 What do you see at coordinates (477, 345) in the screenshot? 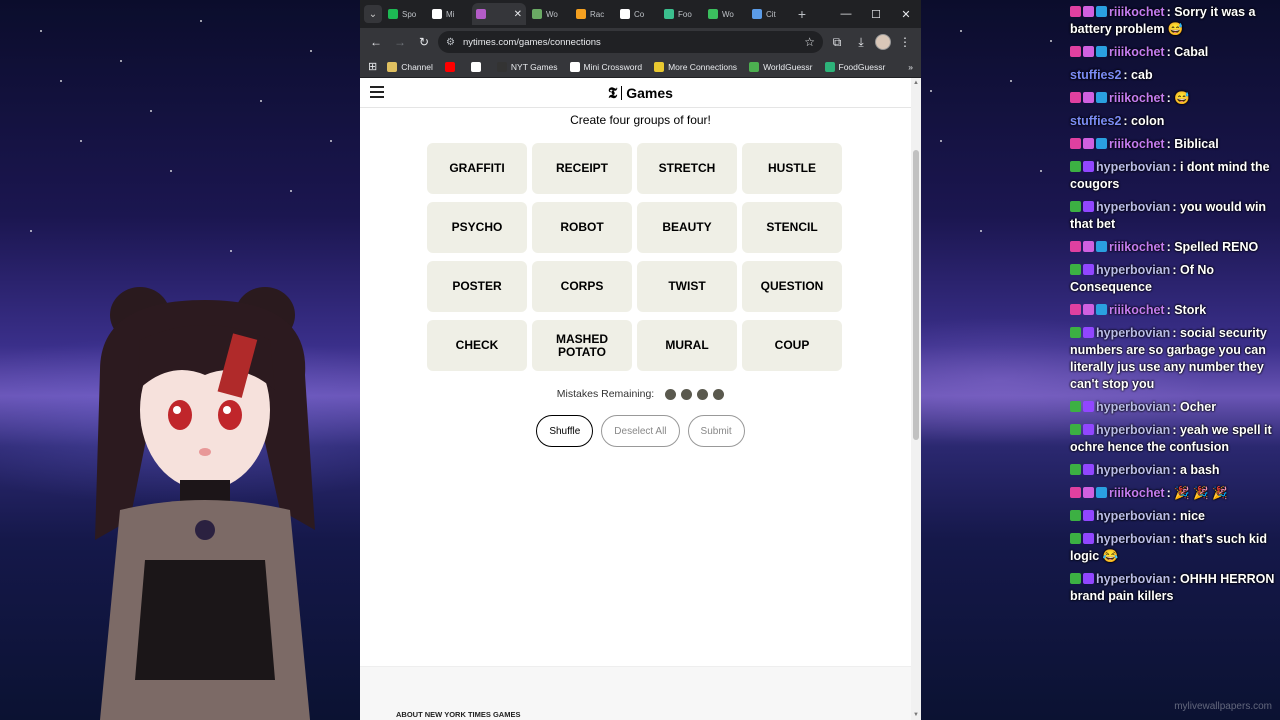
I see `word-tile: CHECK` at bounding box center [477, 345].